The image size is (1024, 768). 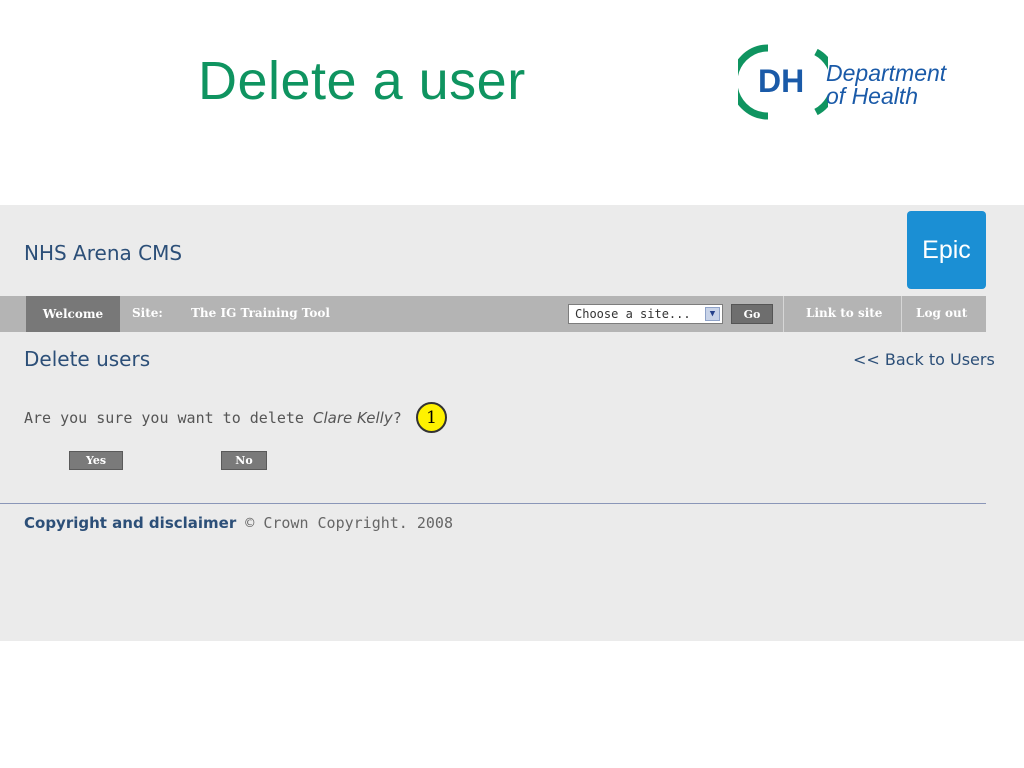 I want to click on department-of-health-logo: DH Department of Health, so click(x=863, y=81).